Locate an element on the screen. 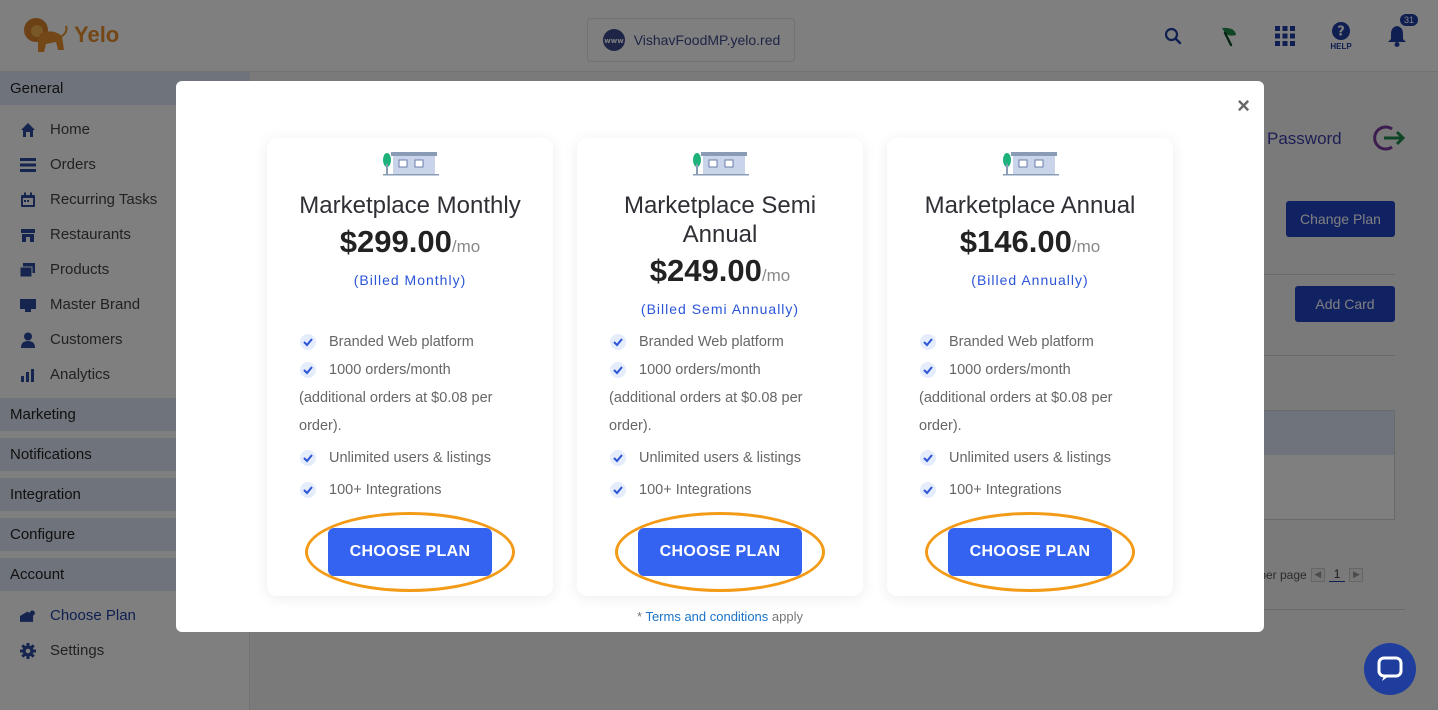  choose-plan-annual-button: CHOOSE PLAN is located at coordinates (1030, 552).